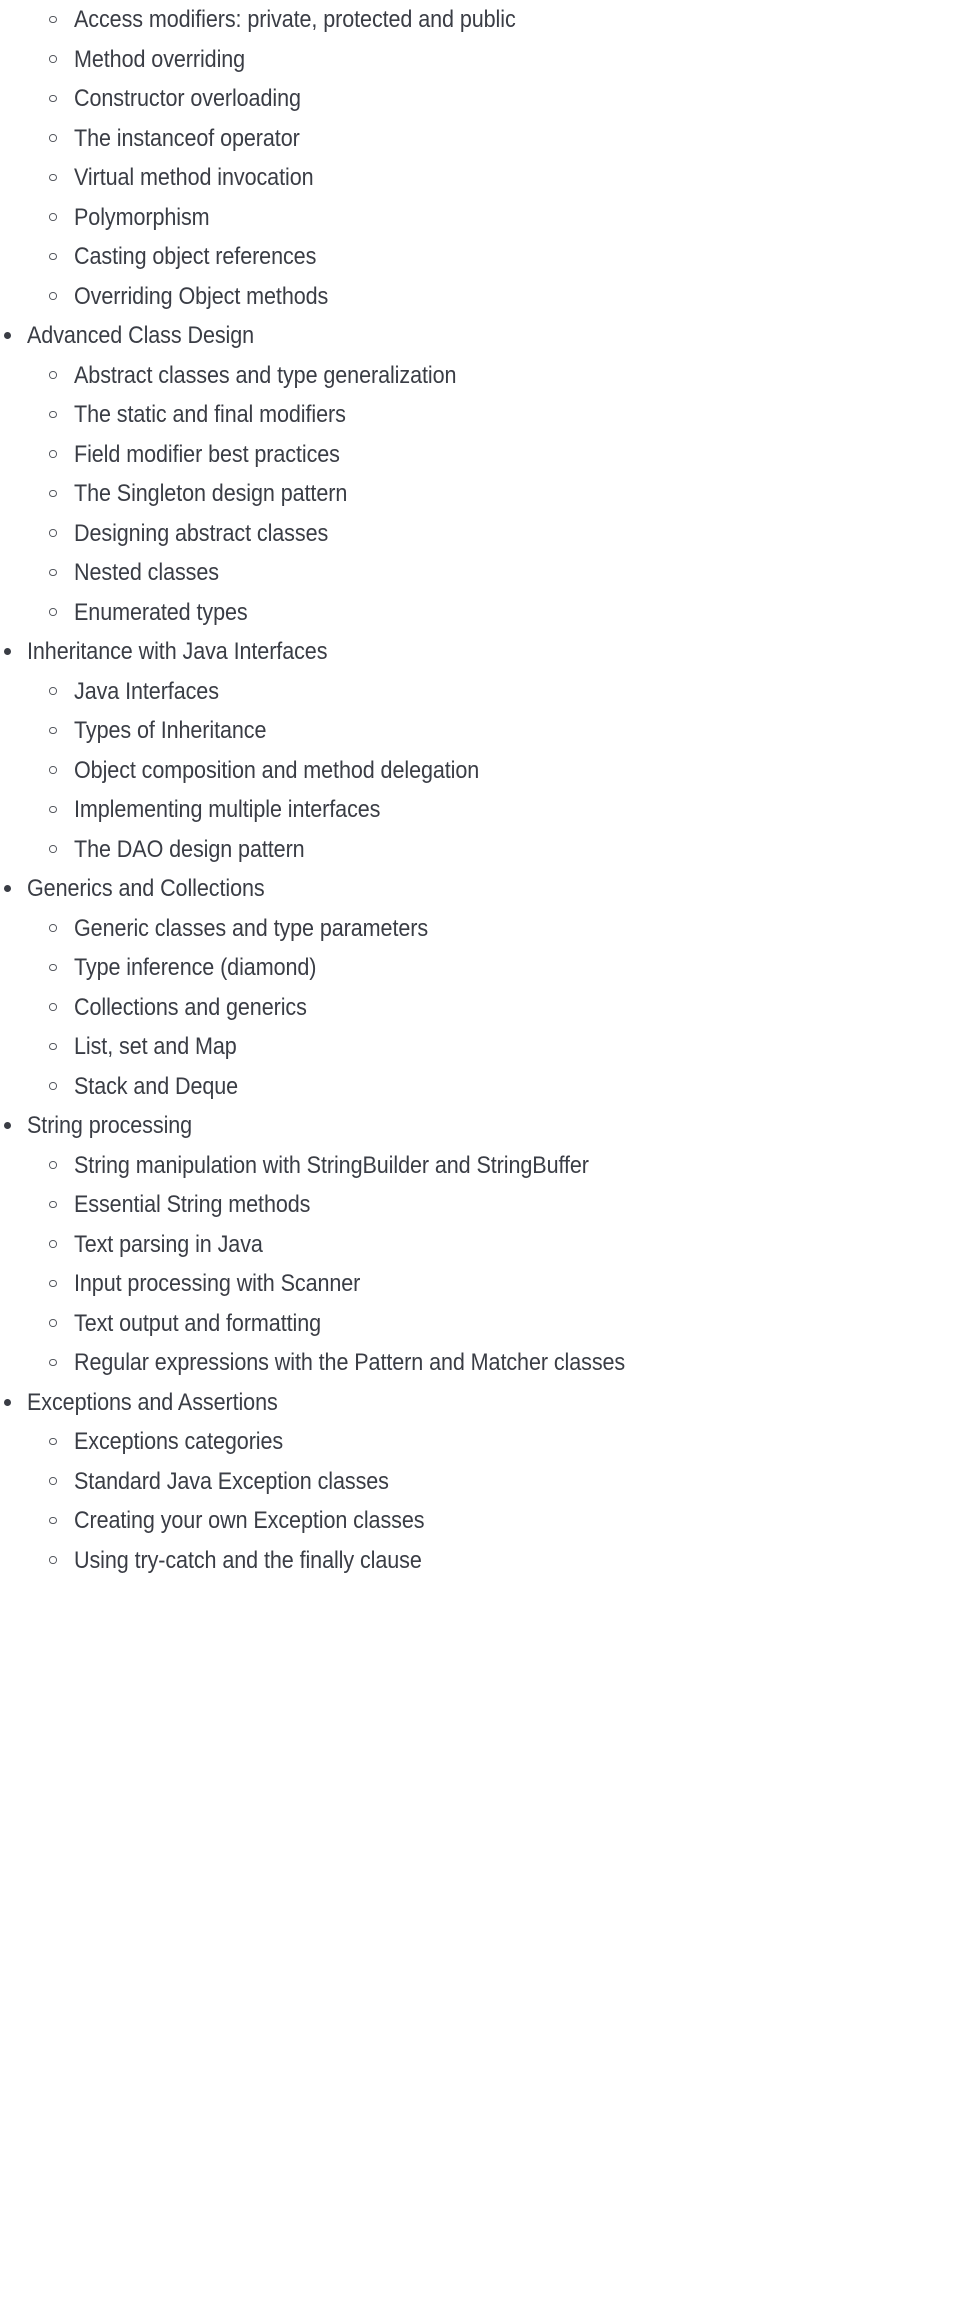 This screenshot has height=2316, width=960. What do you see at coordinates (480, 1521) in the screenshot?
I see `outline-subtopic: Creating your own Exception classes` at bounding box center [480, 1521].